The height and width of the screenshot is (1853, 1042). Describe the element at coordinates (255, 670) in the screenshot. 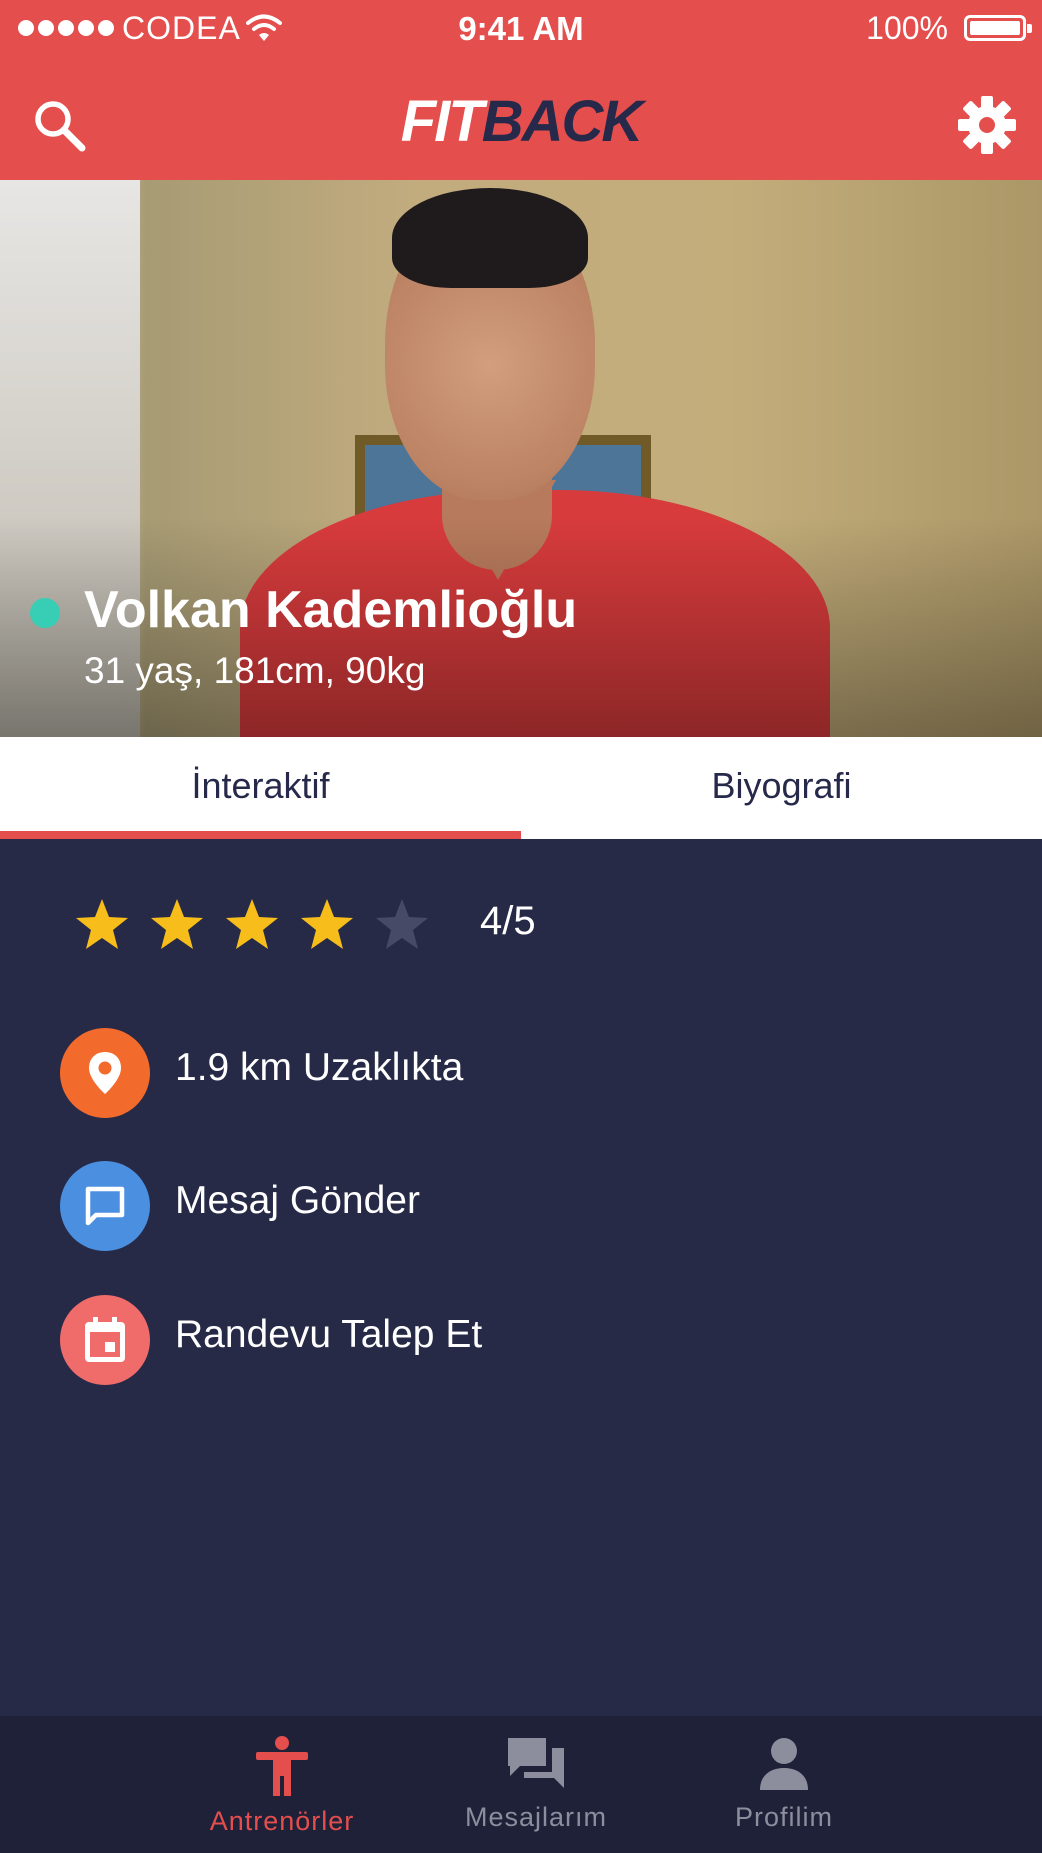

I see `trainer-stats: 31 yaş, 181cm, 90kg` at that location.